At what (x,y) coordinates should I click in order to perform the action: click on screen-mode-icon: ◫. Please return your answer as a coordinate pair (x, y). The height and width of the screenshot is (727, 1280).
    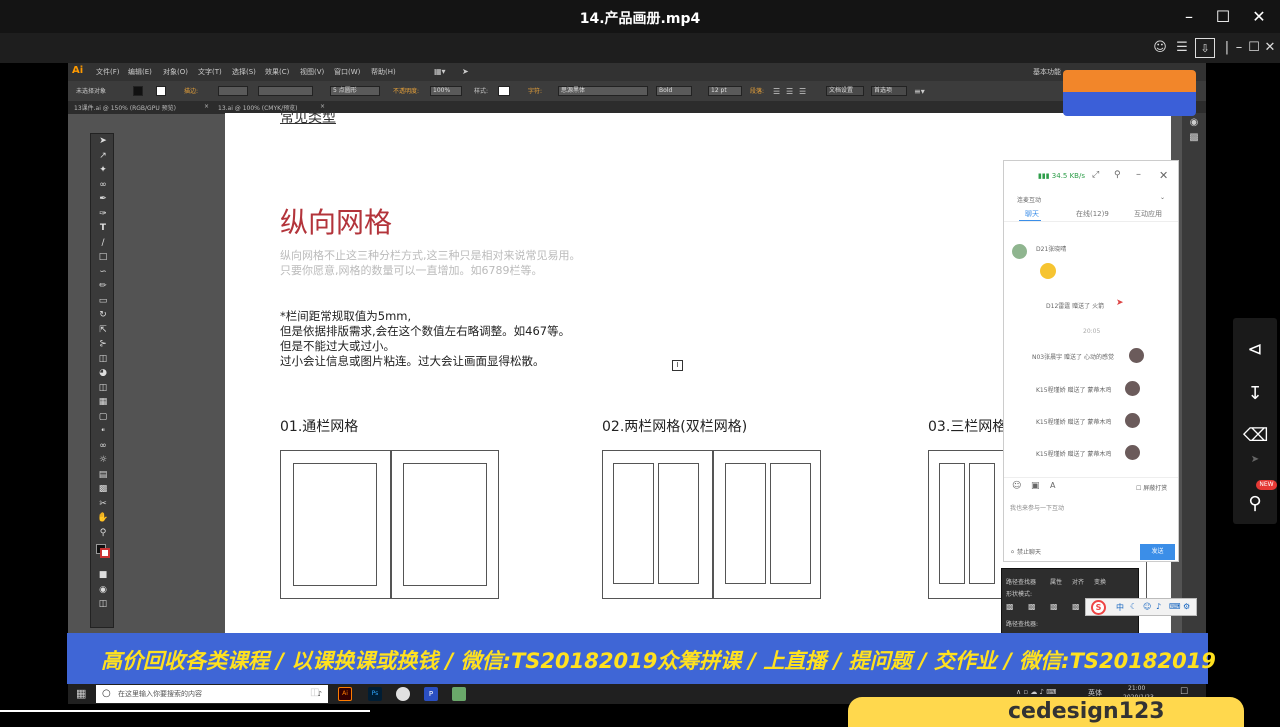
    Looking at the image, I should click on (103, 604).